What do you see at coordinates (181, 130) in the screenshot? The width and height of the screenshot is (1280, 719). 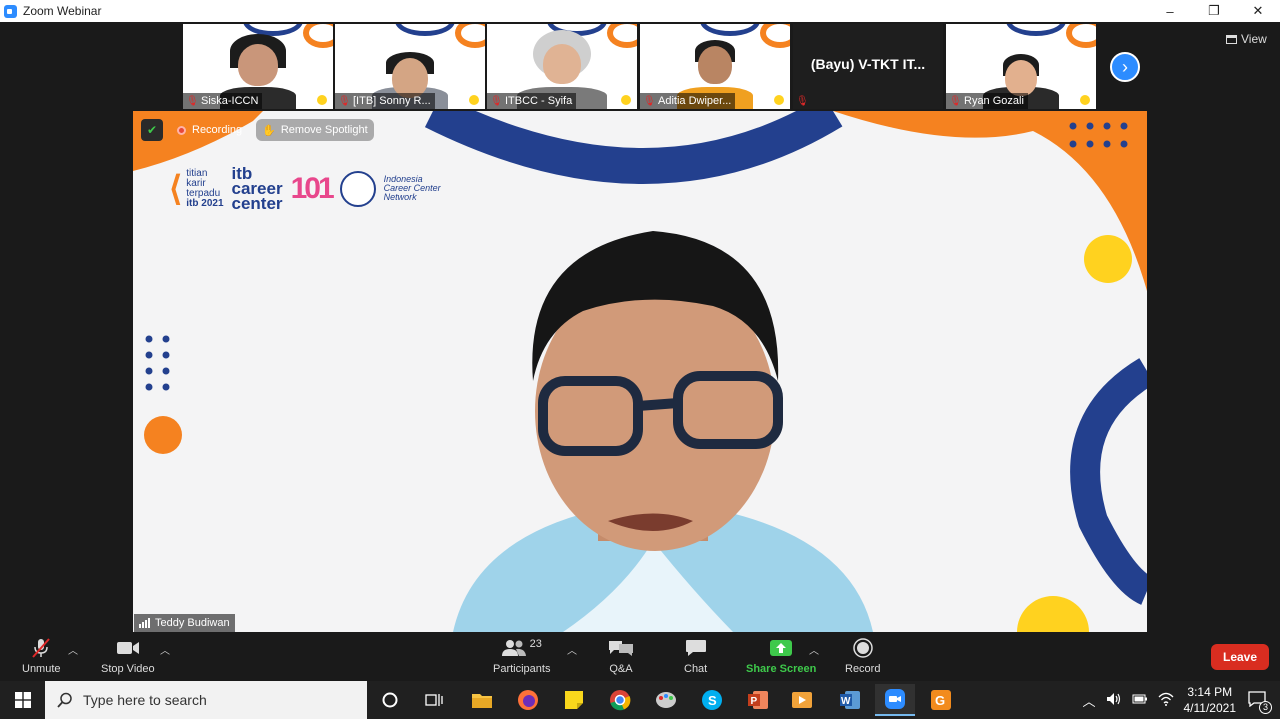 I see `record-dot-icon` at bounding box center [181, 130].